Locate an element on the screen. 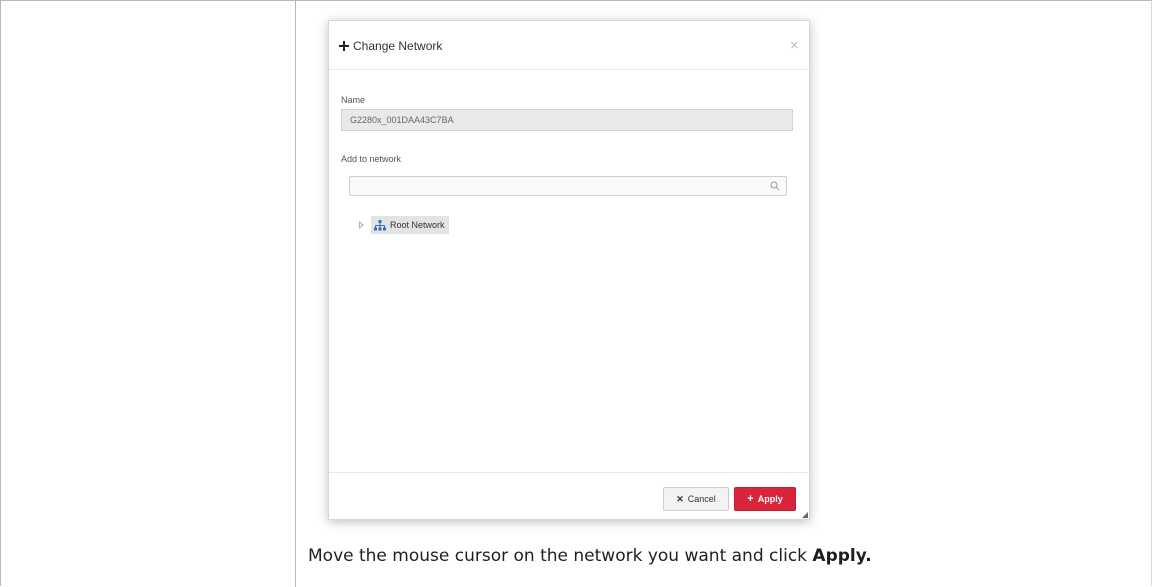 This screenshot has width=1154, height=587. tree-item-label: Root Network is located at coordinates (417, 225).